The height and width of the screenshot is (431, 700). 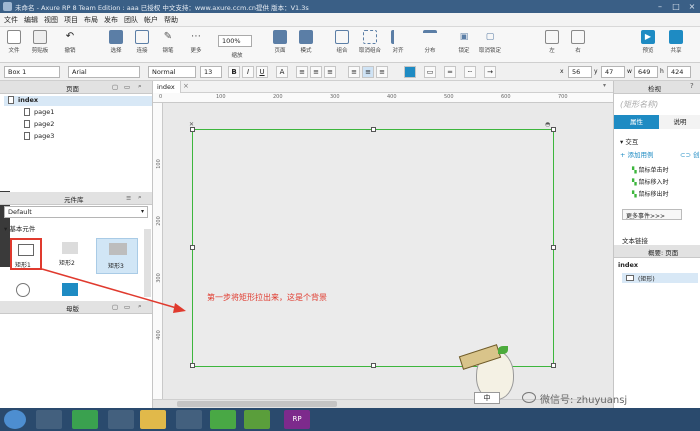 I want to click on taskbar-app-5-icon, so click(x=189, y=419).